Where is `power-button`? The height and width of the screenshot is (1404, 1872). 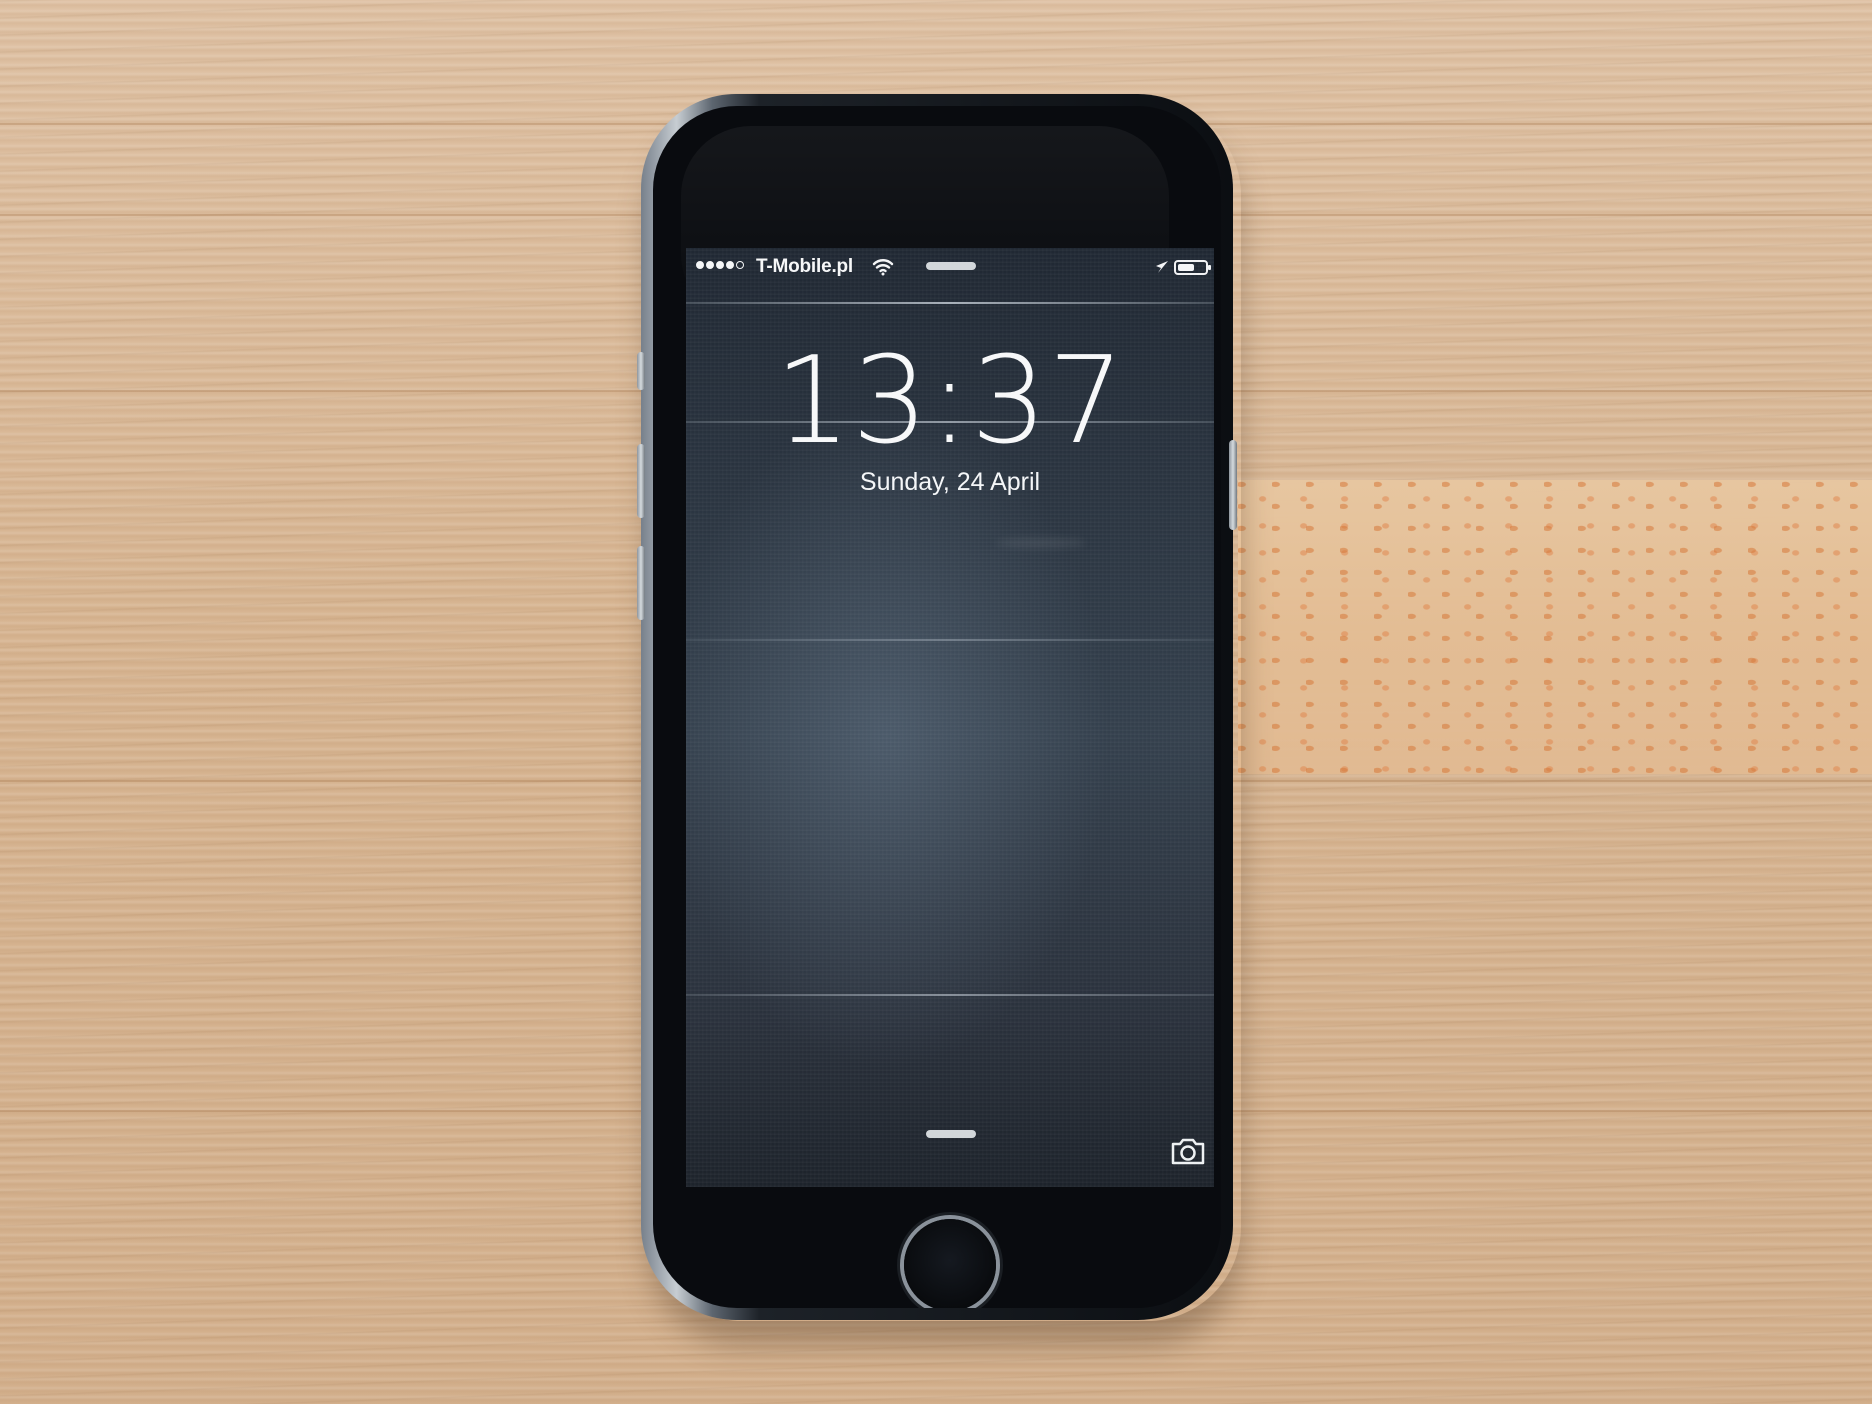
power-button is located at coordinates (1233, 485).